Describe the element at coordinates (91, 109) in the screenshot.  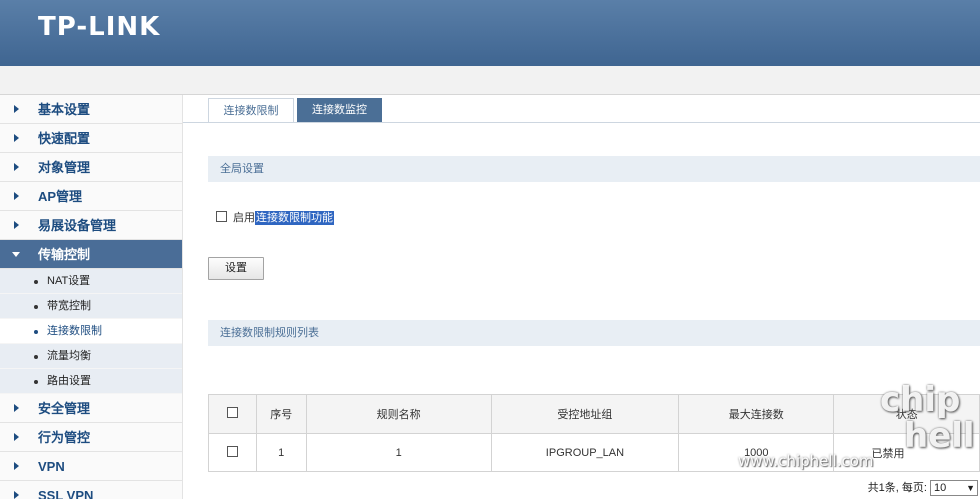
I see `sidebar-item-basic-settings: 基本设置` at that location.